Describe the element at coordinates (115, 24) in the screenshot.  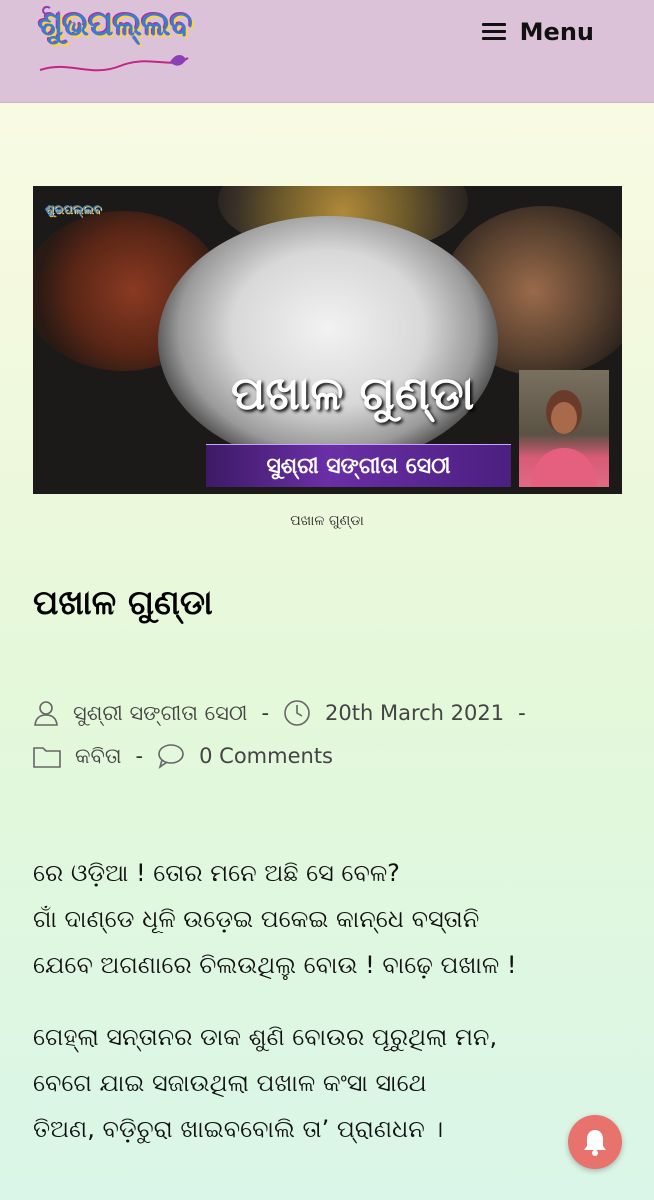
I see `logo-text: ଶୁଭପଲ୍ଲବ` at that location.